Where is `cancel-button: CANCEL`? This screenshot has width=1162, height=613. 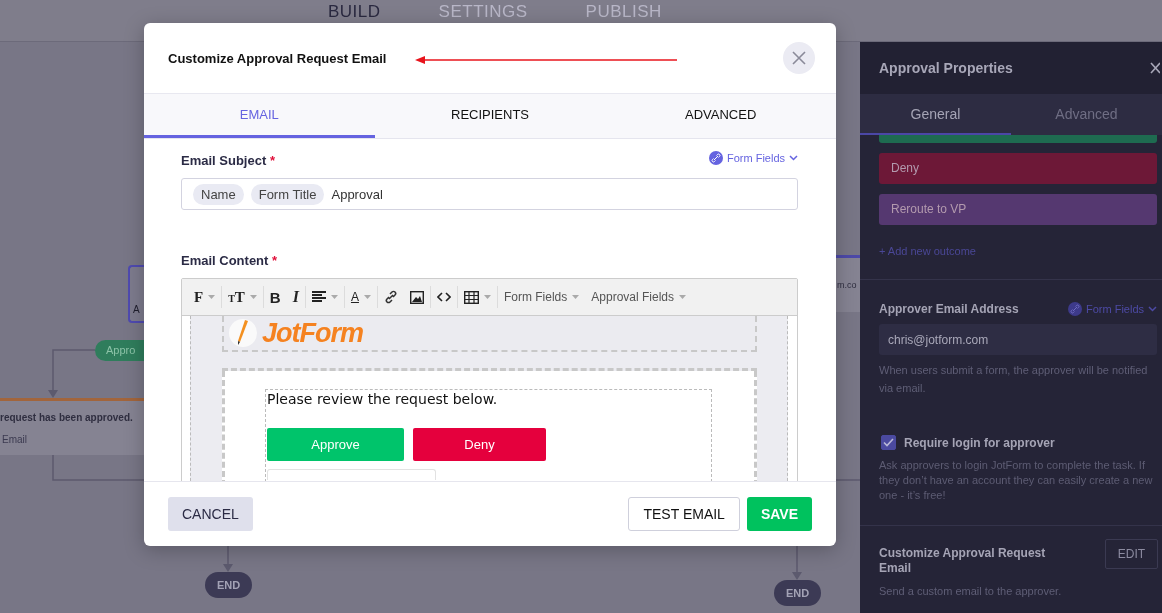 cancel-button: CANCEL is located at coordinates (210, 514).